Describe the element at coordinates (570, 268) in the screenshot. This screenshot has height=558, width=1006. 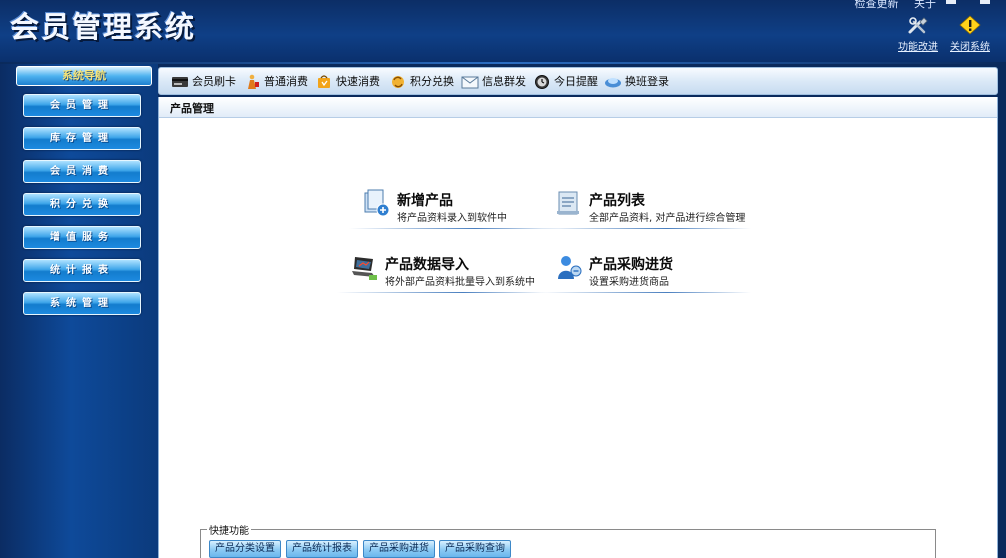
I see `purchase-icon` at that location.